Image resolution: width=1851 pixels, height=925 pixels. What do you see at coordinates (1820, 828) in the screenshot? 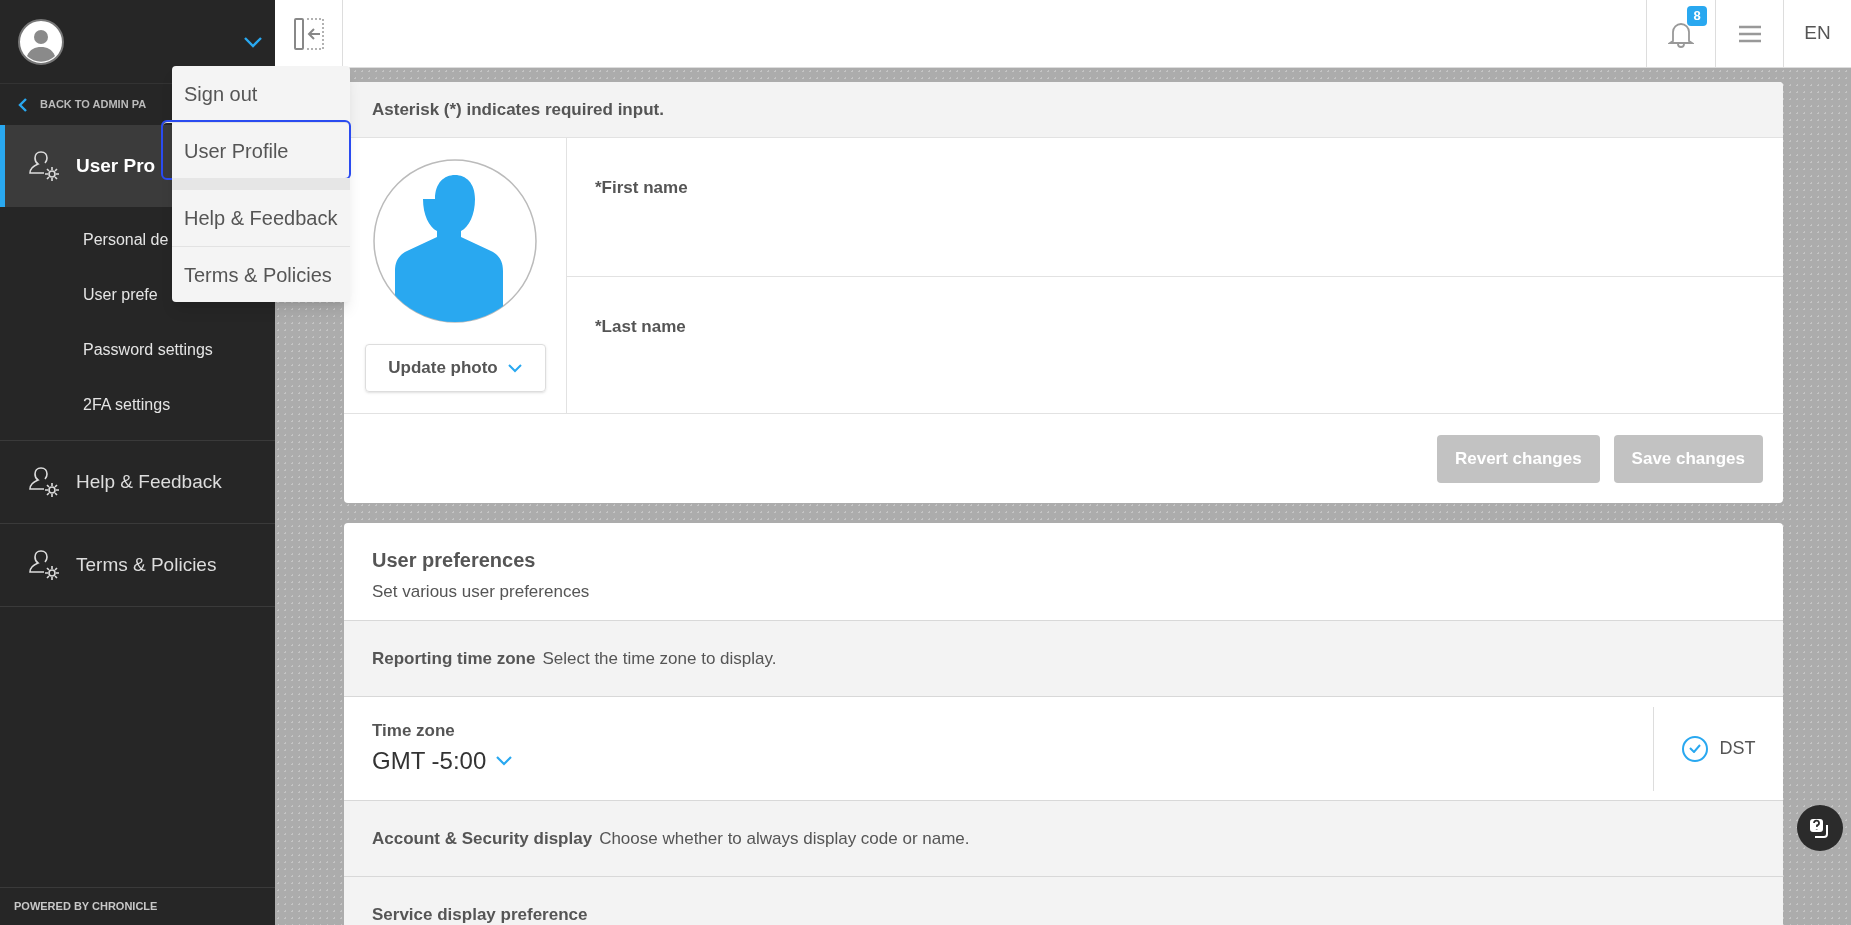
I see `help-chat-button` at bounding box center [1820, 828].